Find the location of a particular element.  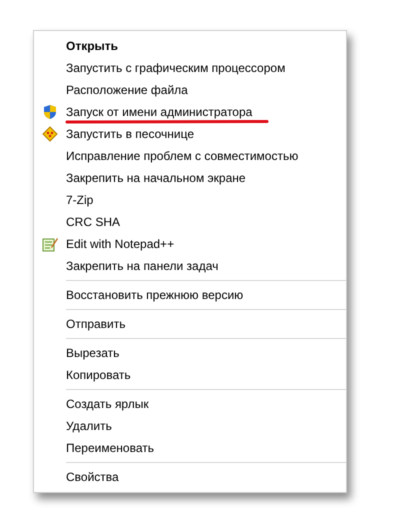

notepad-icon is located at coordinates (50, 244).